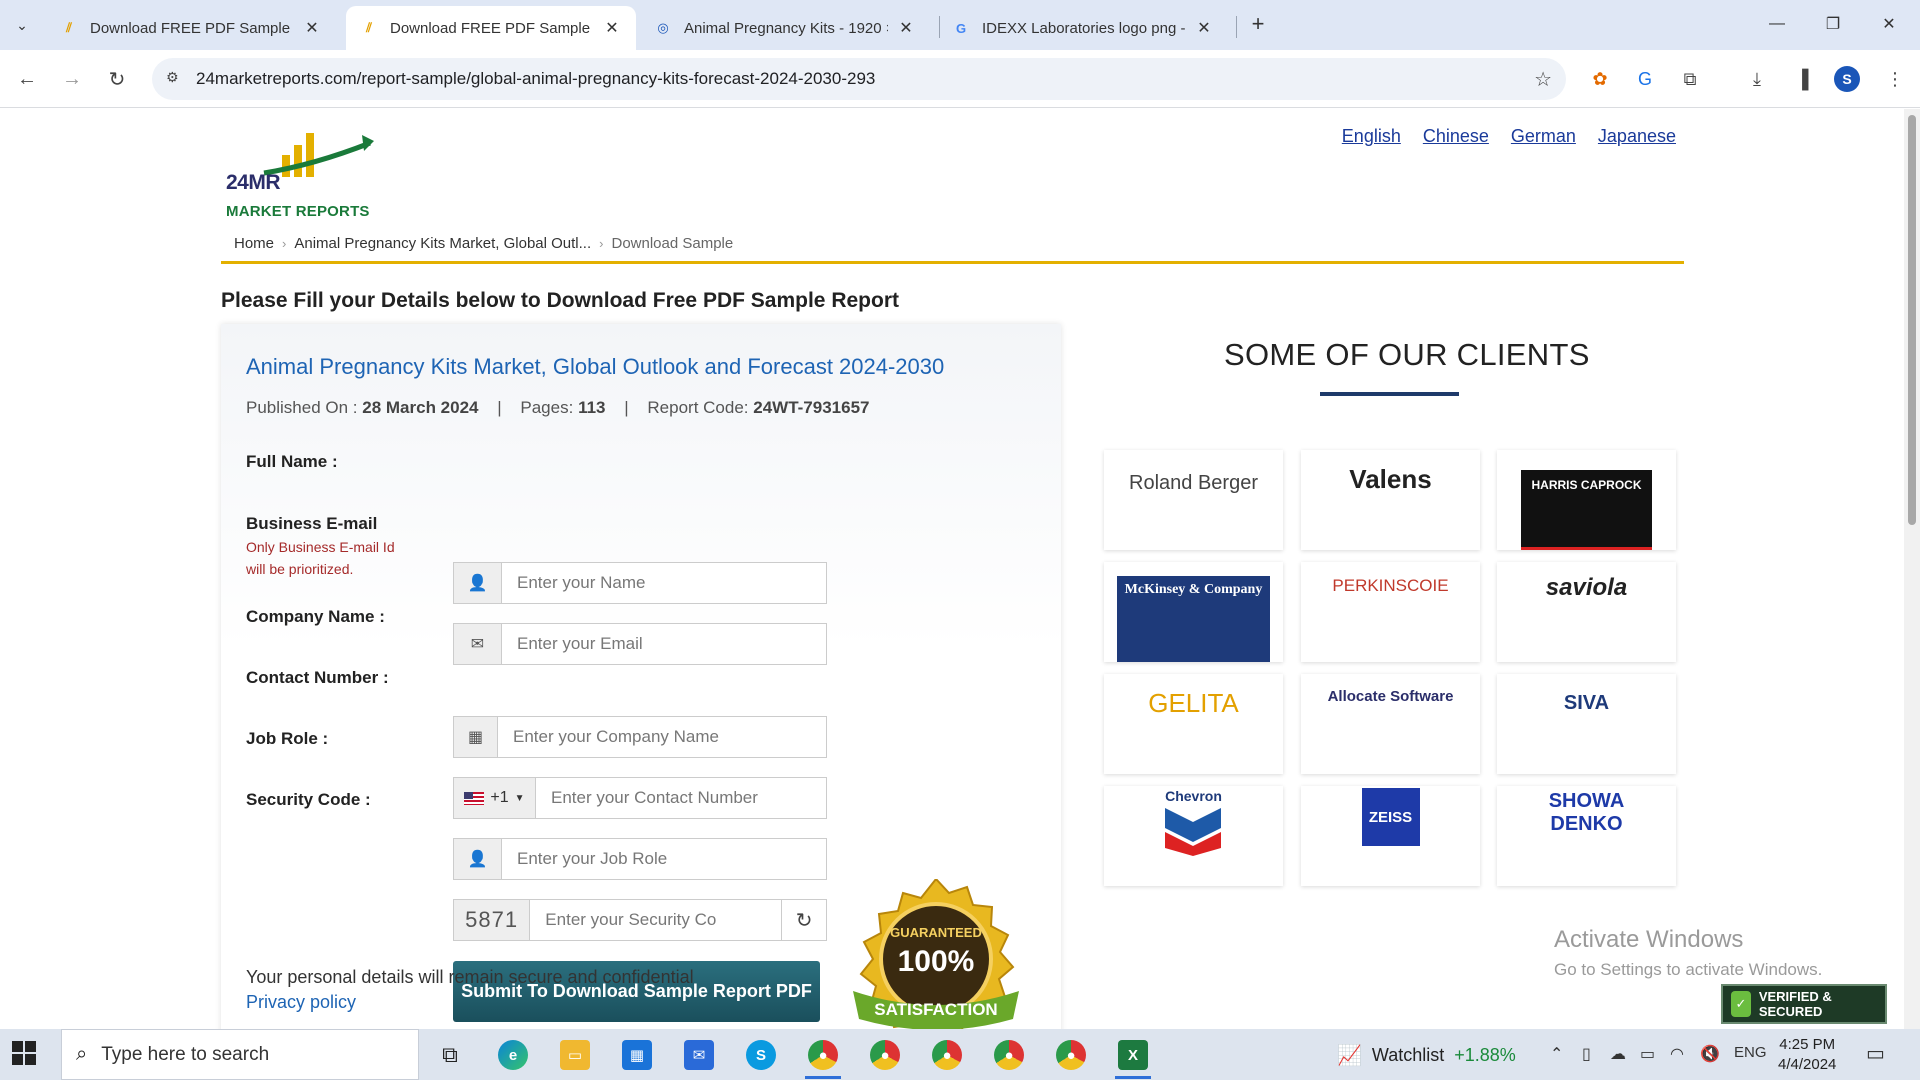 The width and height of the screenshot is (1920, 1080). Describe the element at coordinates (961, 28) in the screenshot. I see `google-favicon-icon: G` at that location.